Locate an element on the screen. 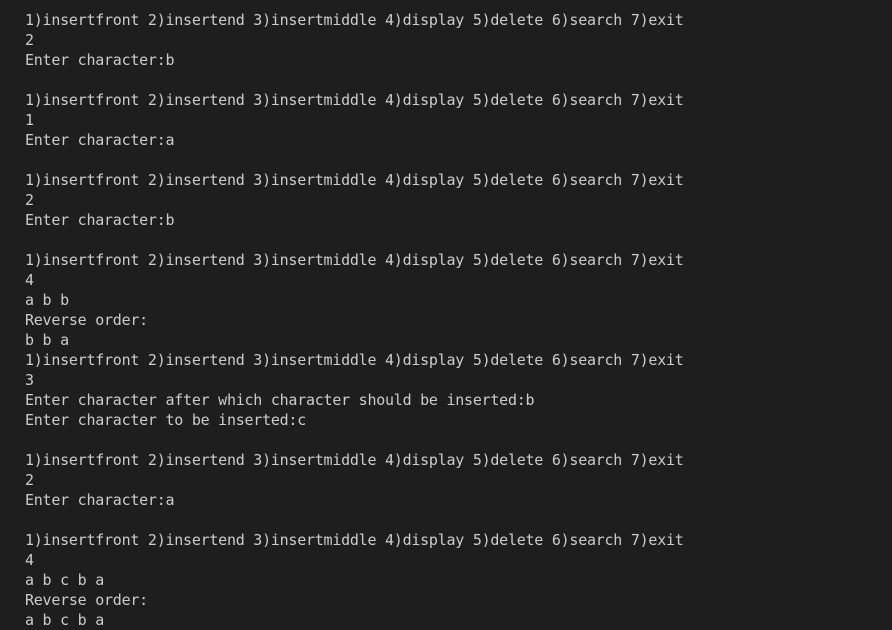 The height and width of the screenshot is (630, 892). user-input-line: 1 is located at coordinates (29, 120).